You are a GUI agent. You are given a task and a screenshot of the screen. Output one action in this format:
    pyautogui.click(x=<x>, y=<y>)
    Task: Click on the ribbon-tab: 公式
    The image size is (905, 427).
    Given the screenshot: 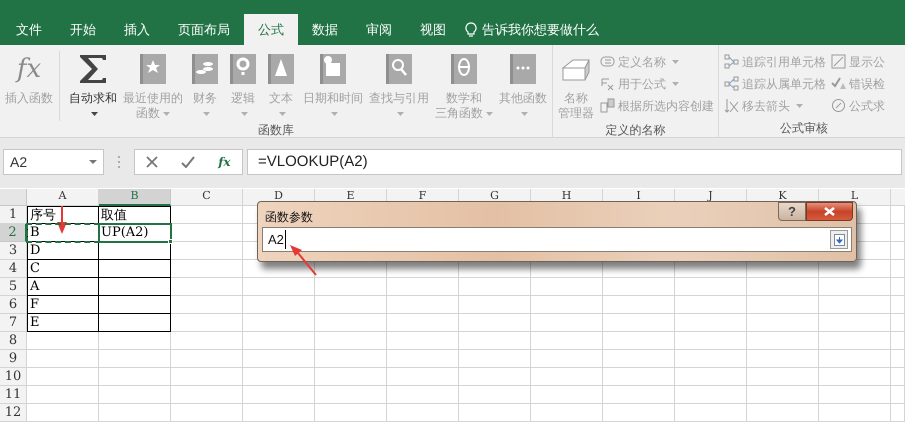 What is the action you would take?
    pyautogui.click(x=271, y=29)
    